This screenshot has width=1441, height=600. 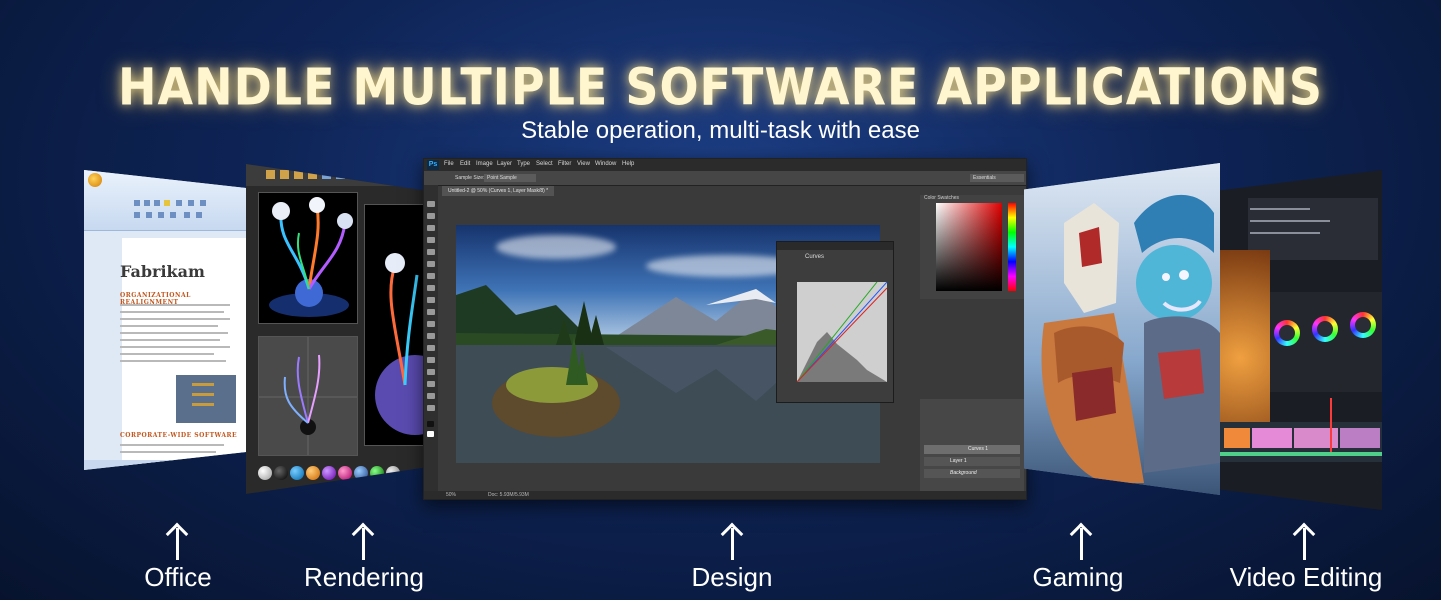 What do you see at coordinates (1306, 577) in the screenshot?
I see `caption-video-editing: Video Editing` at bounding box center [1306, 577].